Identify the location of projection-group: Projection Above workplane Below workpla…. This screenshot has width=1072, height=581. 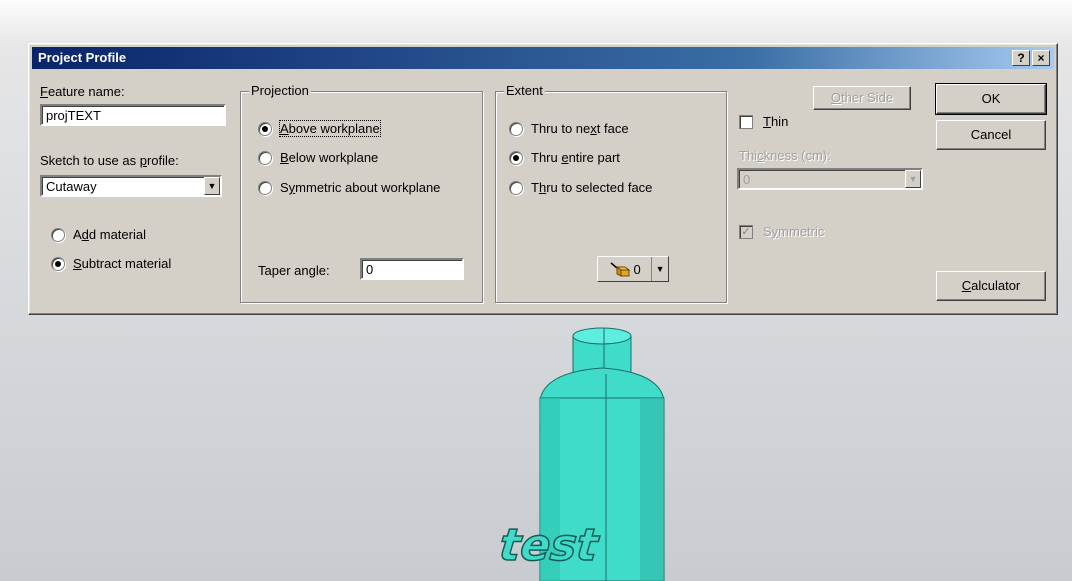
(361, 193).